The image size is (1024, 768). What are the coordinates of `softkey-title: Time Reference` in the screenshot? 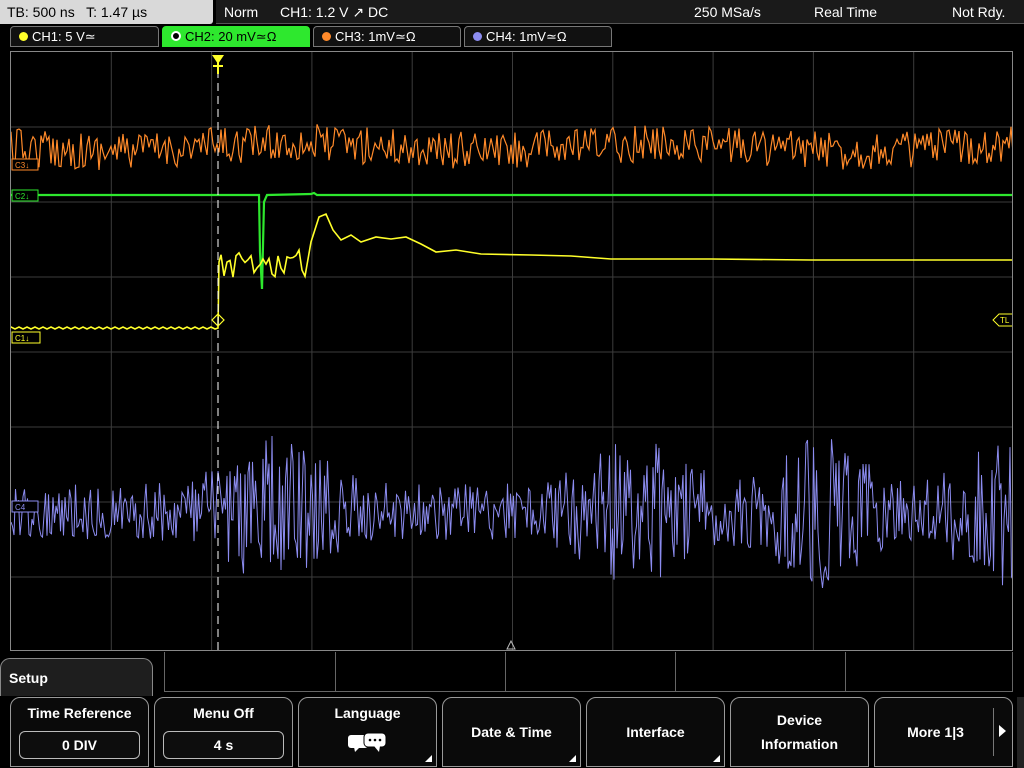 It's located at (79, 713).